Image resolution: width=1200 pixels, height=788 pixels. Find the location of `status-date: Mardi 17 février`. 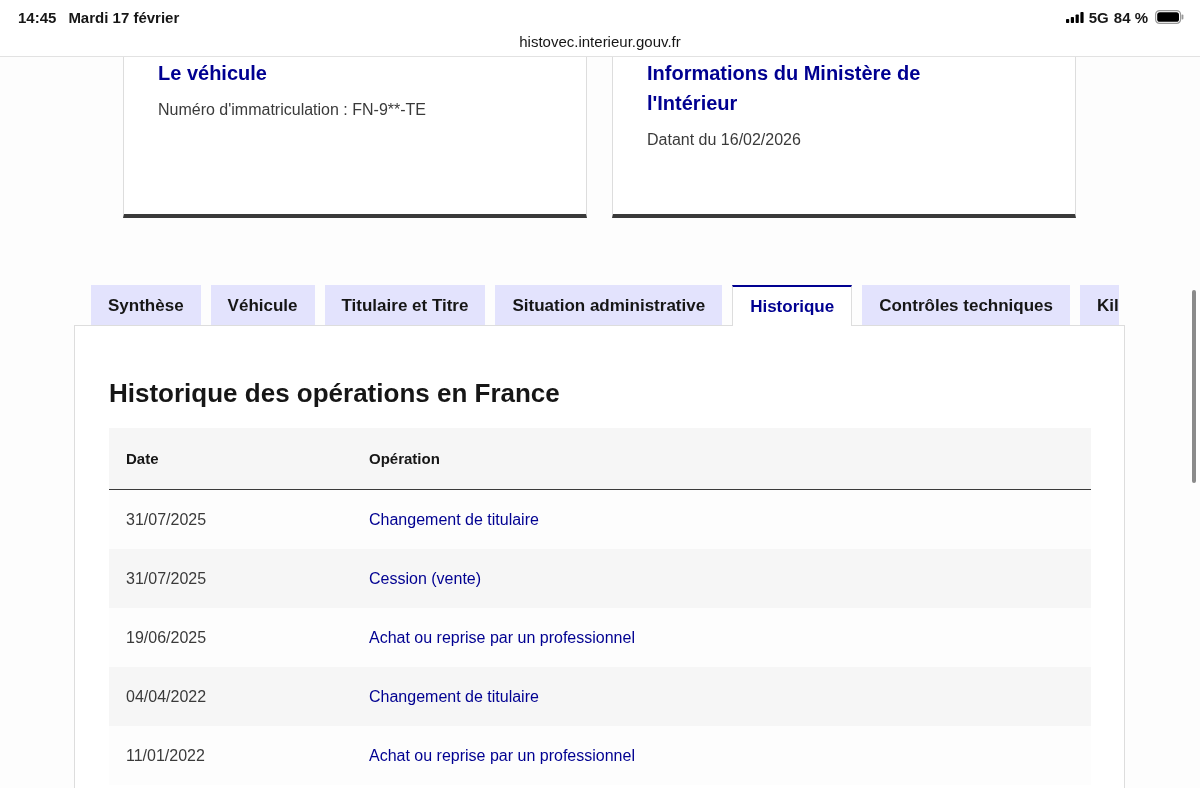

status-date: Mardi 17 février is located at coordinates (124, 17).